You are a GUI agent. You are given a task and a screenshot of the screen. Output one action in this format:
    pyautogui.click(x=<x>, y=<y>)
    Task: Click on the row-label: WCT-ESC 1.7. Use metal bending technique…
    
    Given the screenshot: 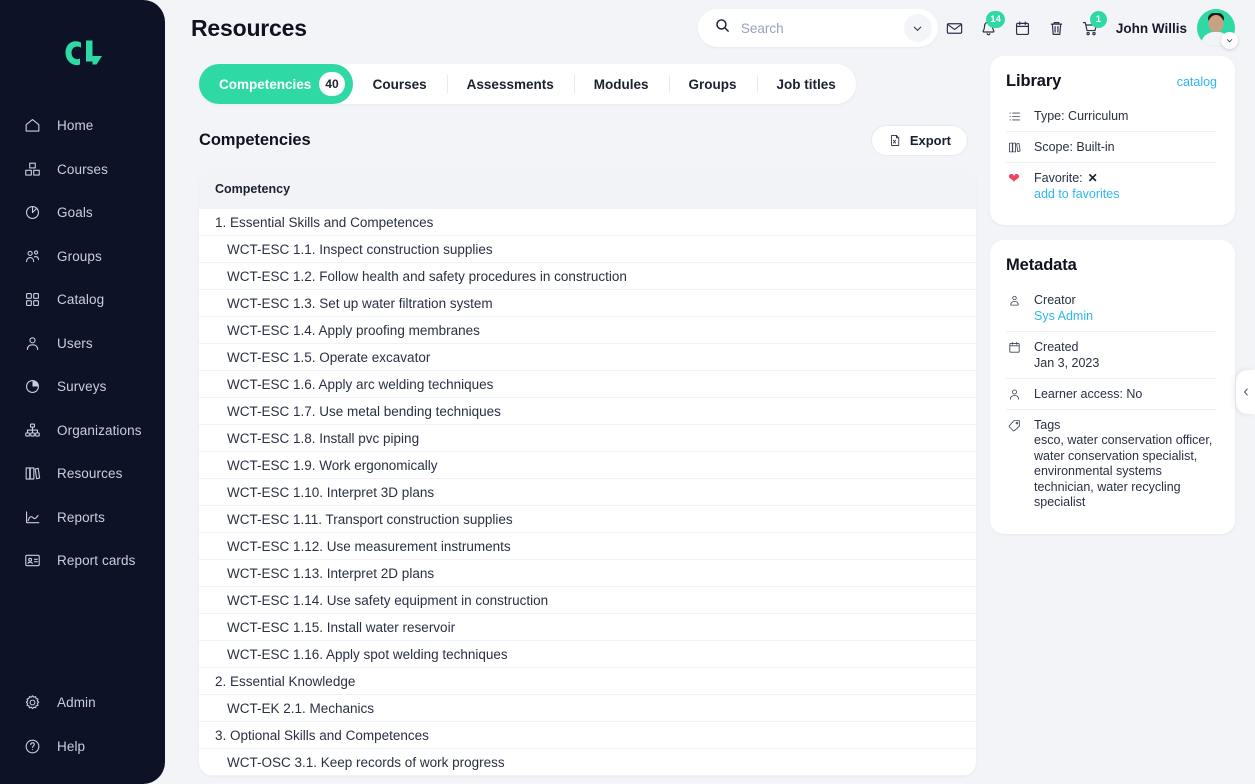 What is the action you would take?
    pyautogui.click(x=364, y=411)
    